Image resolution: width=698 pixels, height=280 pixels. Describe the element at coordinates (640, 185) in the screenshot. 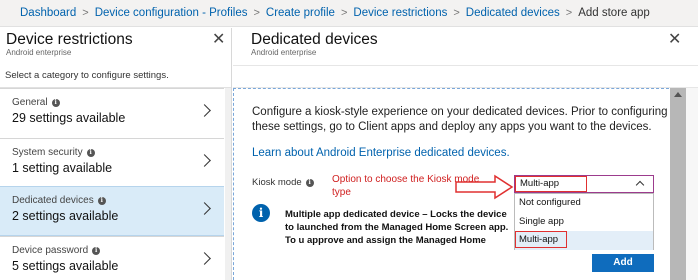

I see `chevron-up-icon` at that location.